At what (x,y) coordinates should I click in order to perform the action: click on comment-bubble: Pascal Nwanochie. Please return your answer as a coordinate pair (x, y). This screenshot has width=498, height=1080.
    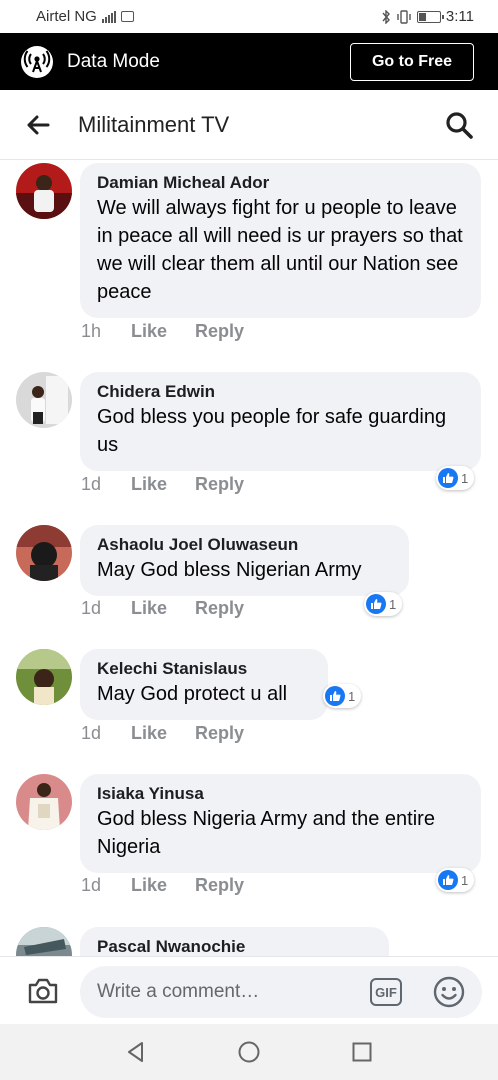
    Looking at the image, I should click on (234, 941).